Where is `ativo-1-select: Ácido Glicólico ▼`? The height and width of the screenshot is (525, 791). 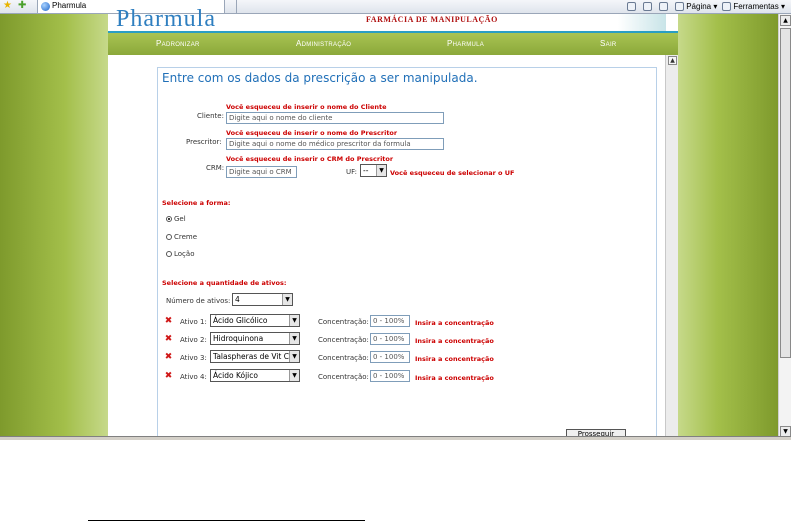
ativo-1-select: Ácido Glicólico ▼ is located at coordinates (255, 320).